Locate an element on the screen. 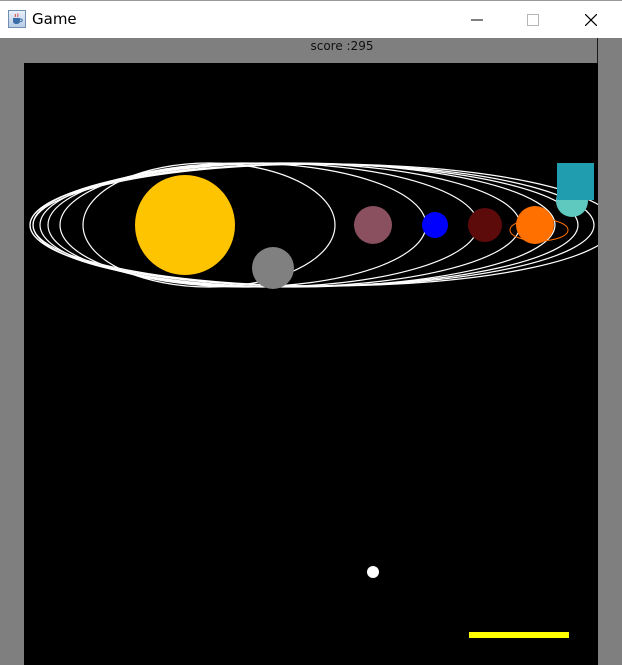  maximize-icon is located at coordinates (533, 20).